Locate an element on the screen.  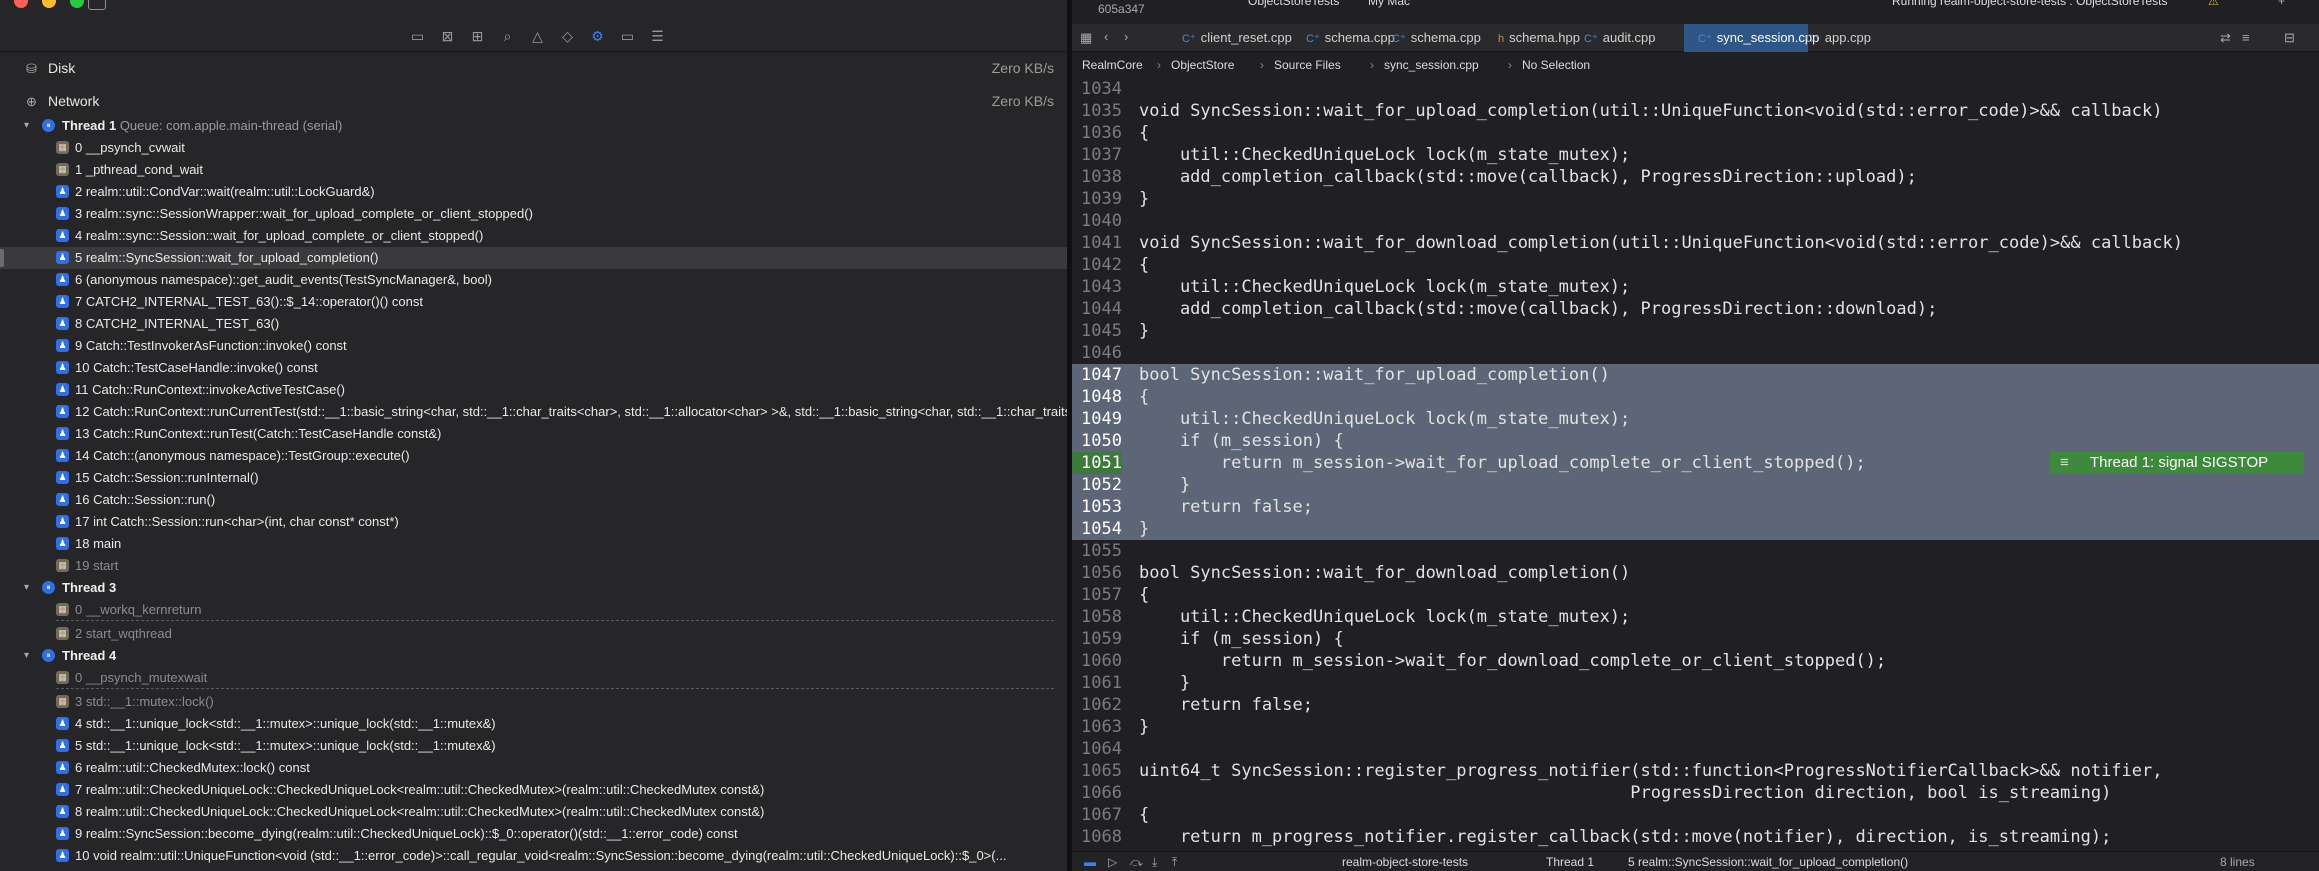
line-number: 1058 is located at coordinates (1097, 617).